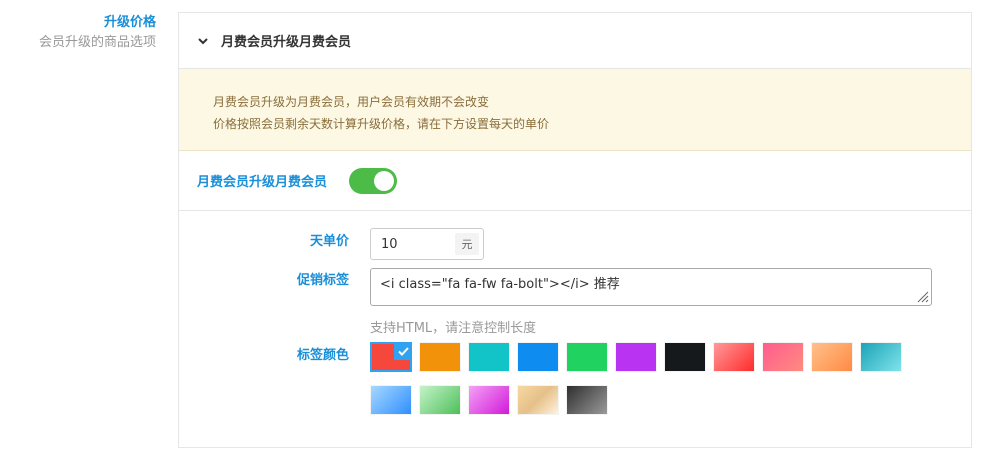 The width and height of the screenshot is (994, 453). I want to click on price-field: 元, so click(427, 244).